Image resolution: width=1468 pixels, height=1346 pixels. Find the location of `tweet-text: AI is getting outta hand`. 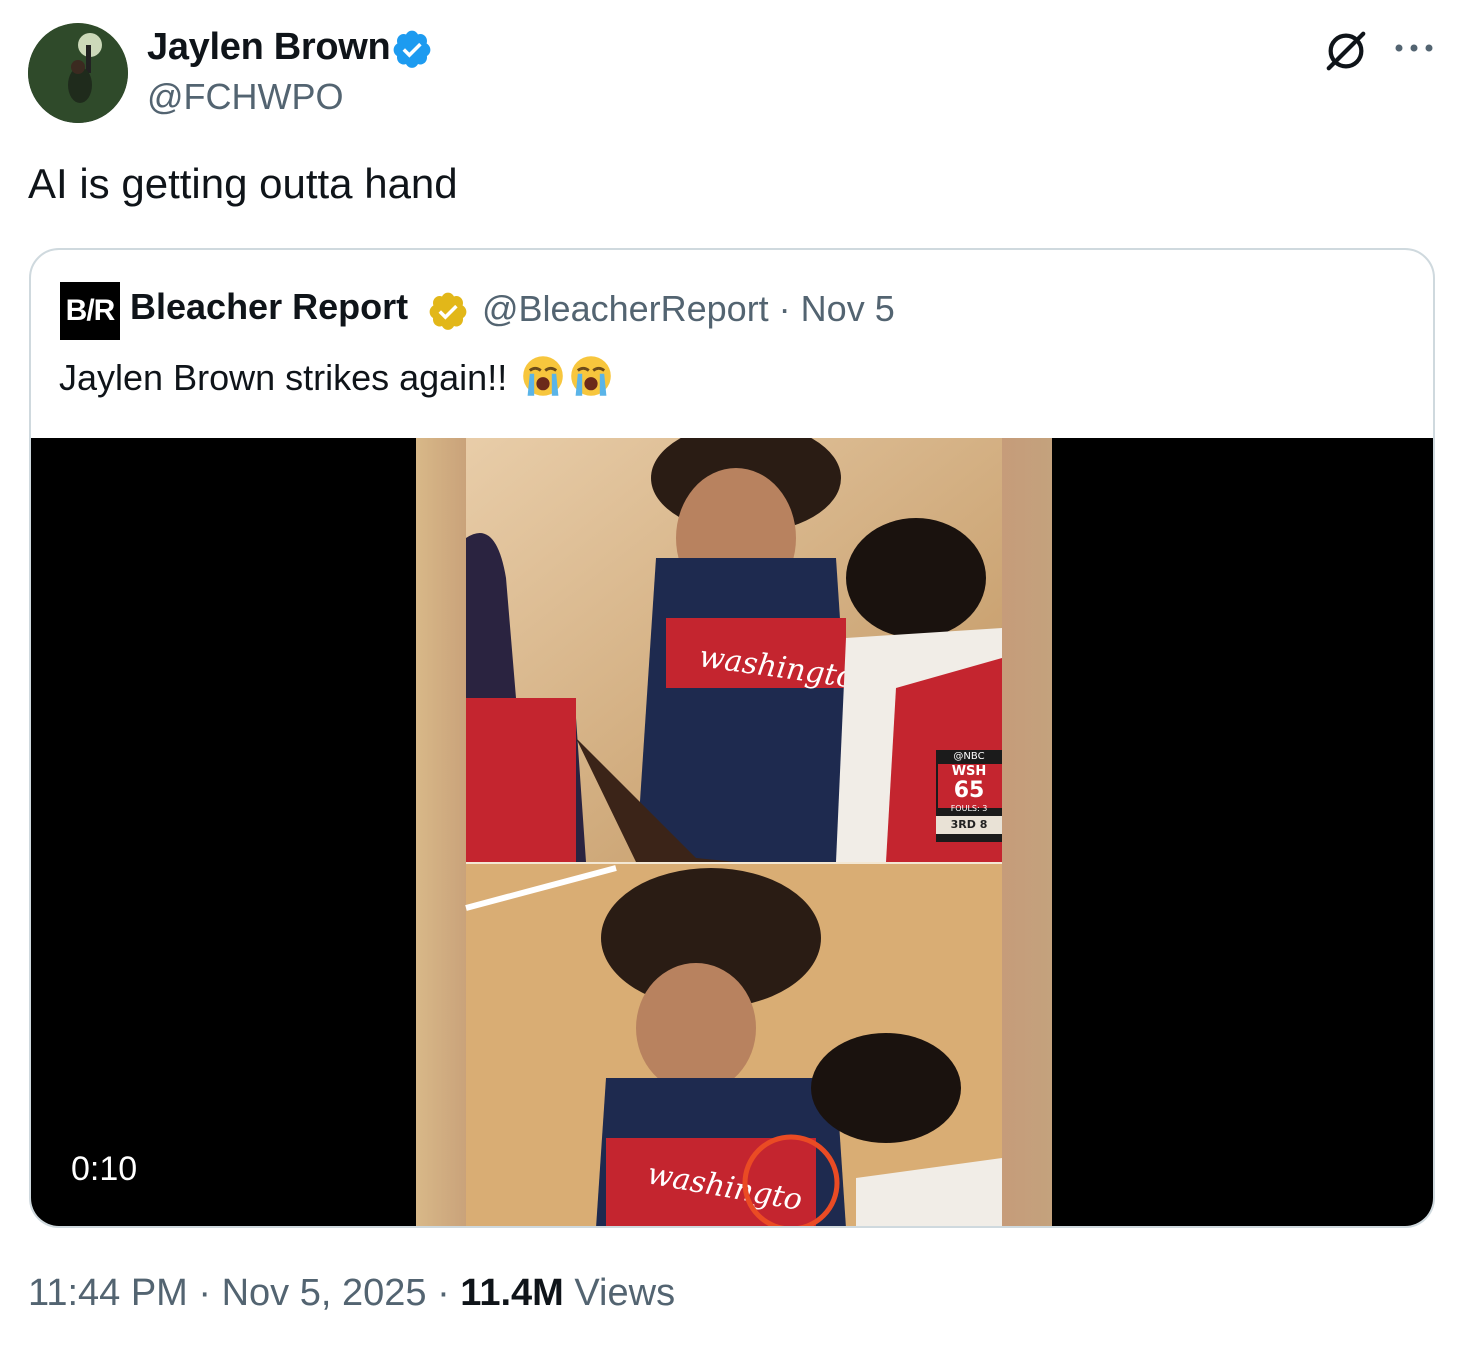

tweet-text: AI is getting outta hand is located at coordinates (243, 183).